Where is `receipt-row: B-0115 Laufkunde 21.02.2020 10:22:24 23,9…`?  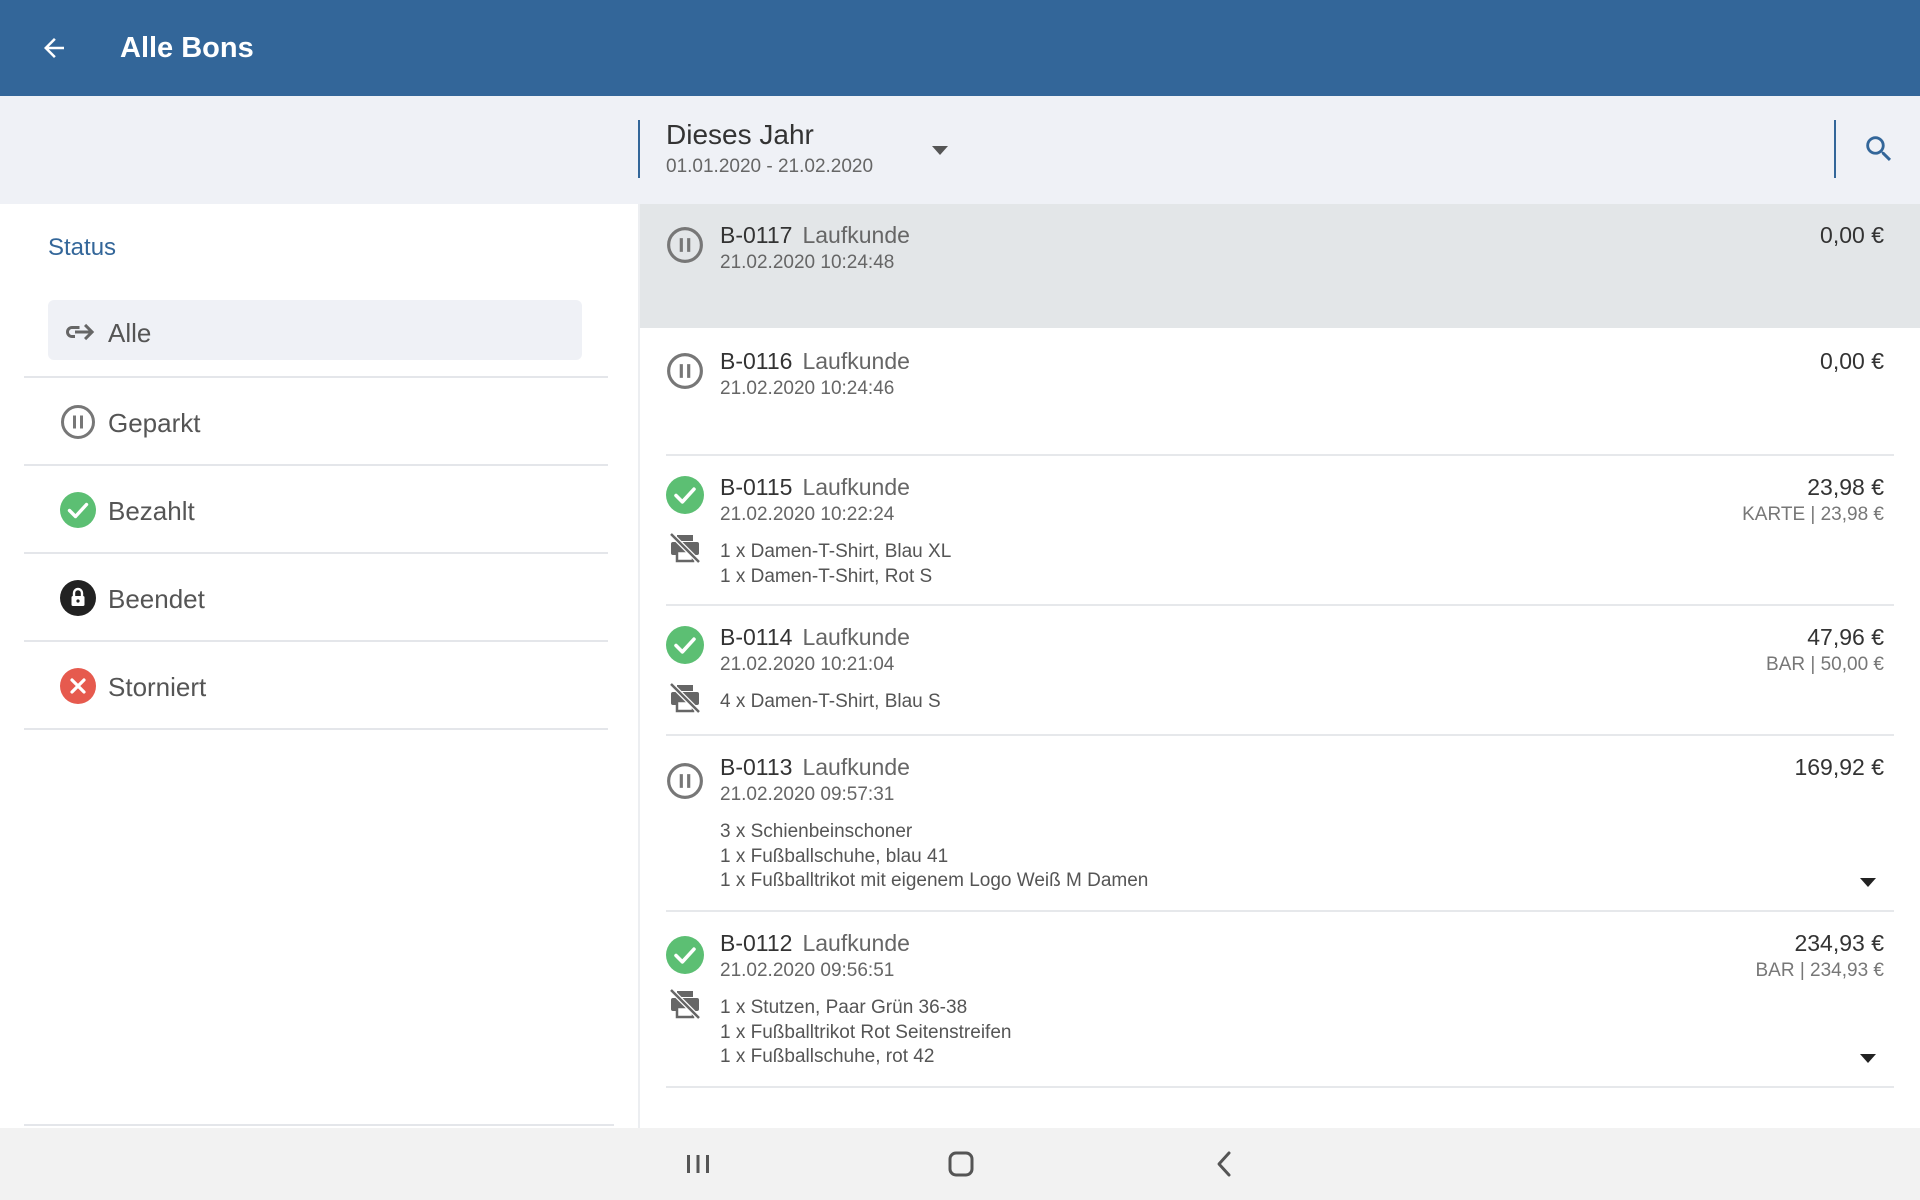 receipt-row: B-0115 Laufkunde 21.02.2020 10:22:24 23,9… is located at coordinates (1280, 531).